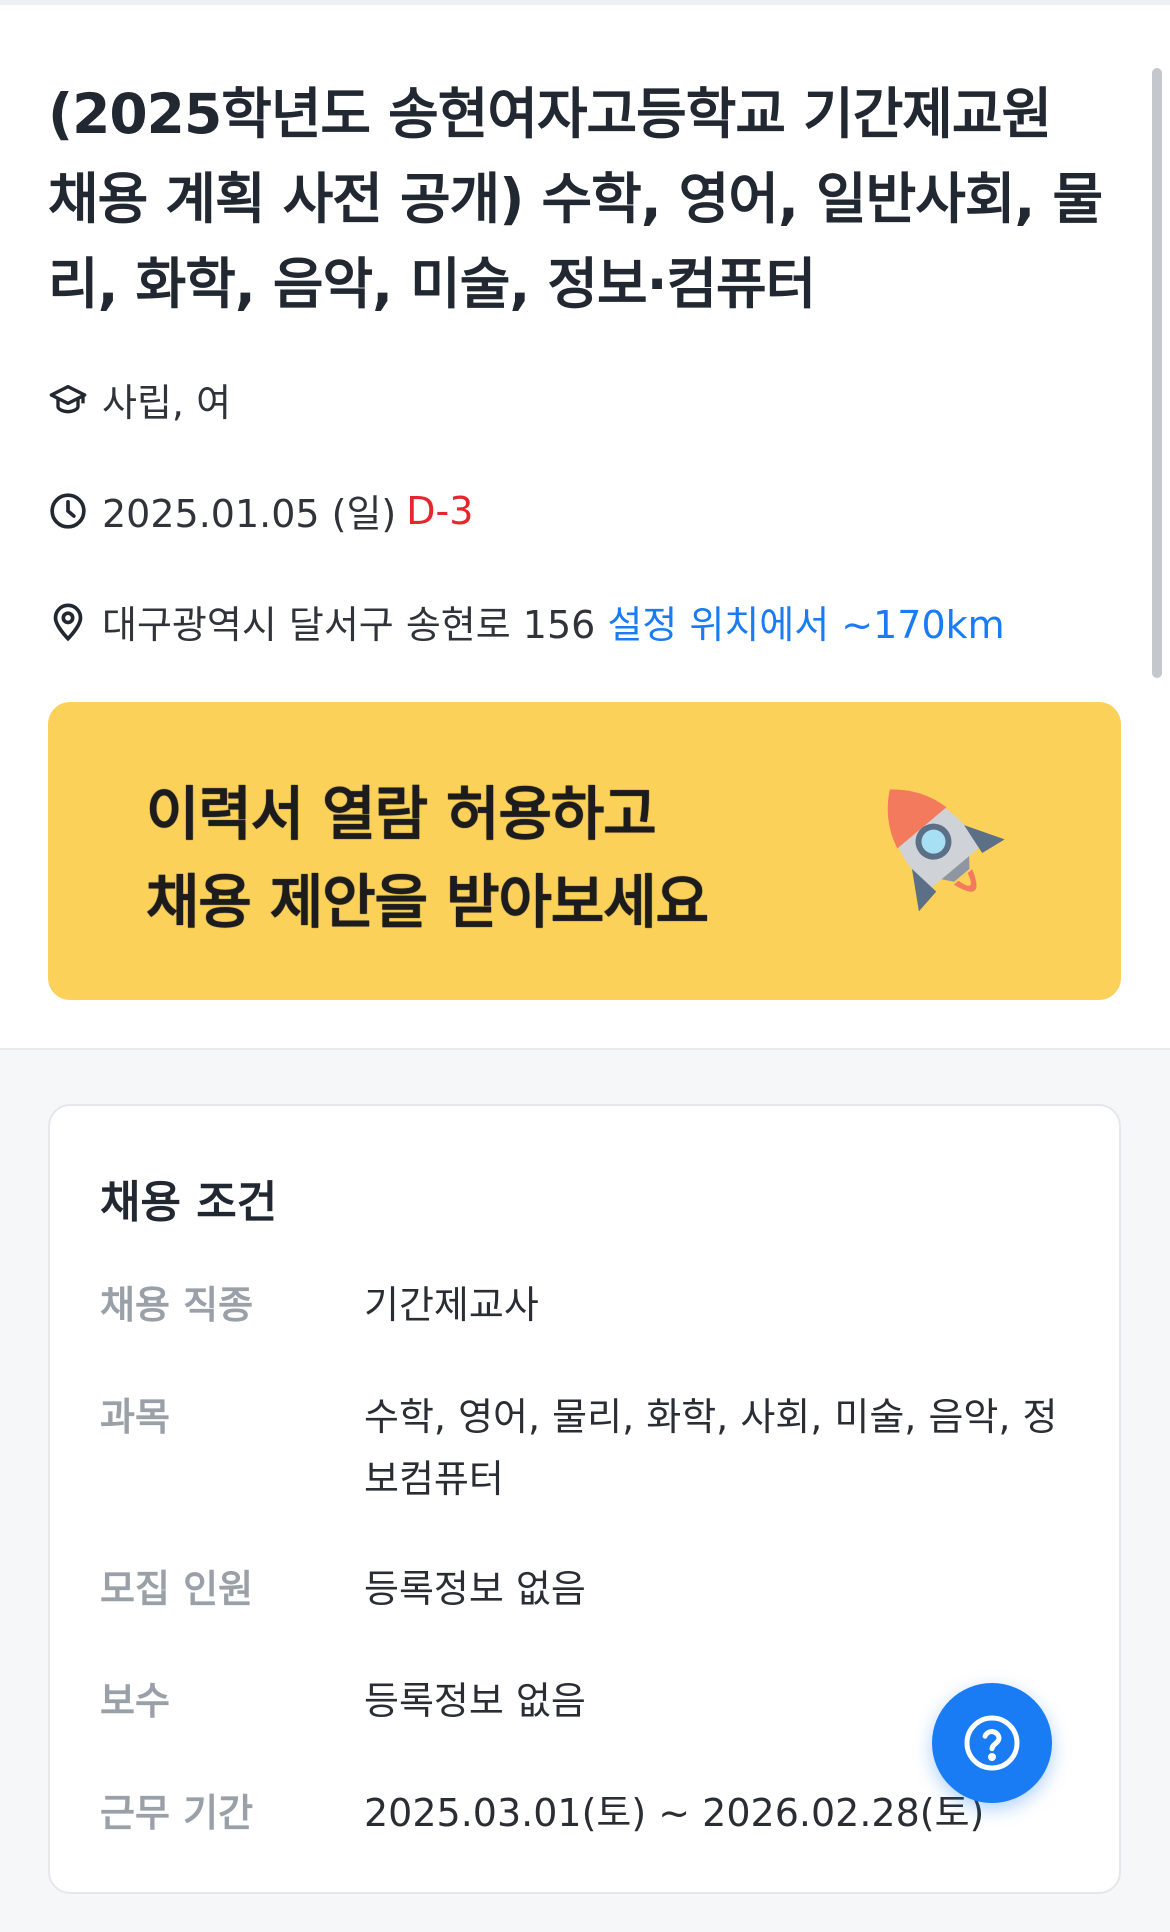 This screenshot has height=1932, width=1170. What do you see at coordinates (451, 1305) in the screenshot?
I see `condition-value: 기간제교사` at bounding box center [451, 1305].